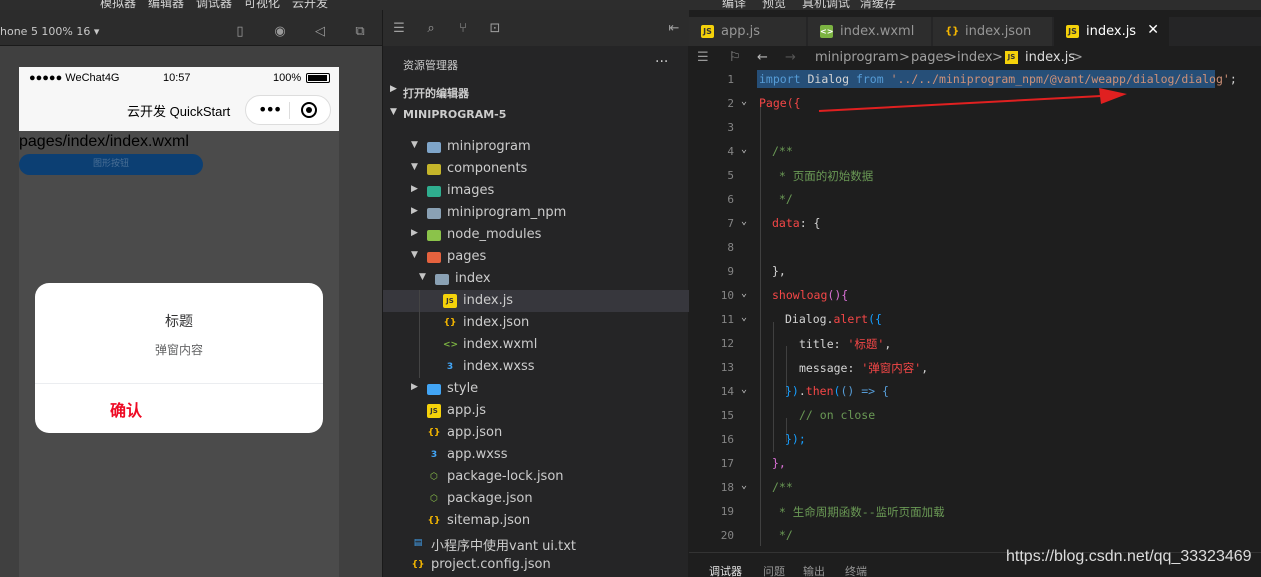 This screenshot has height=577, width=1261. I want to click on open-editors-label: 打开的编辑器, so click(436, 93).